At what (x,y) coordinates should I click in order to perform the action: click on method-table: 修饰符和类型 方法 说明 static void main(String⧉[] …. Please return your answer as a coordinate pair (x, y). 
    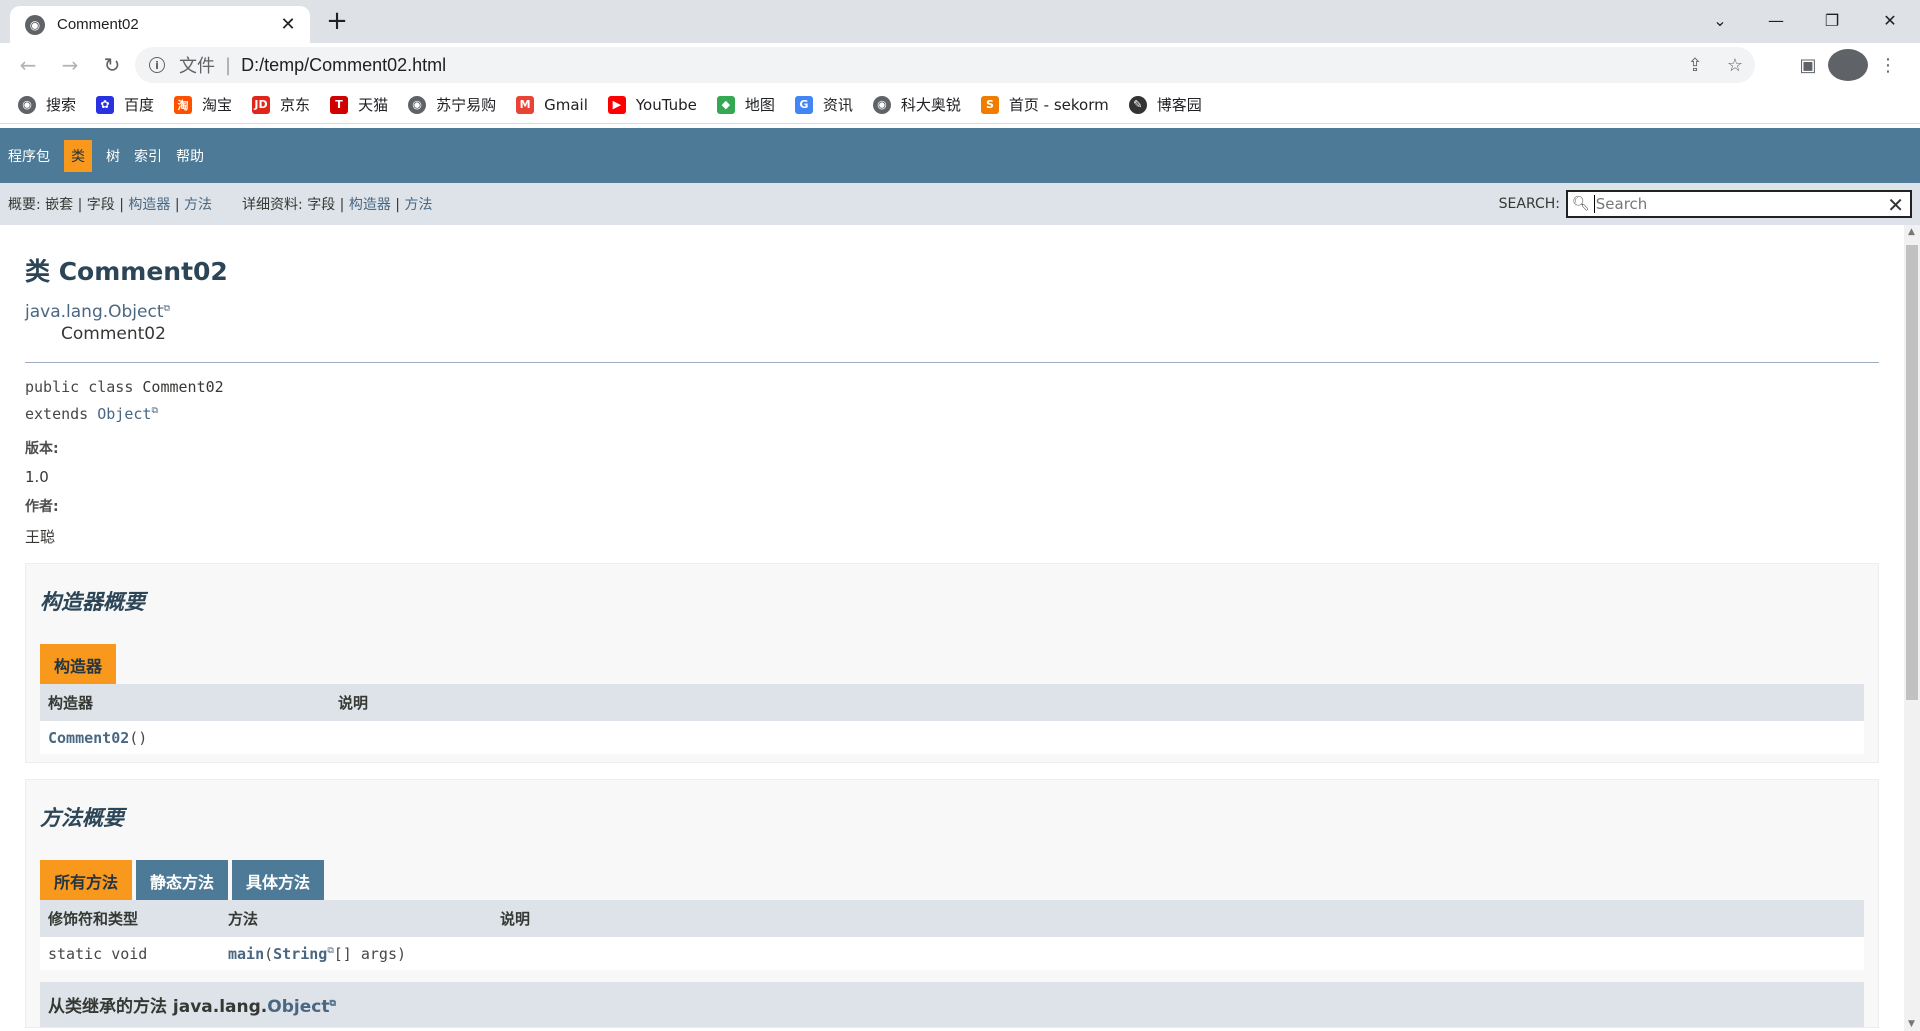
    Looking at the image, I should click on (952, 935).